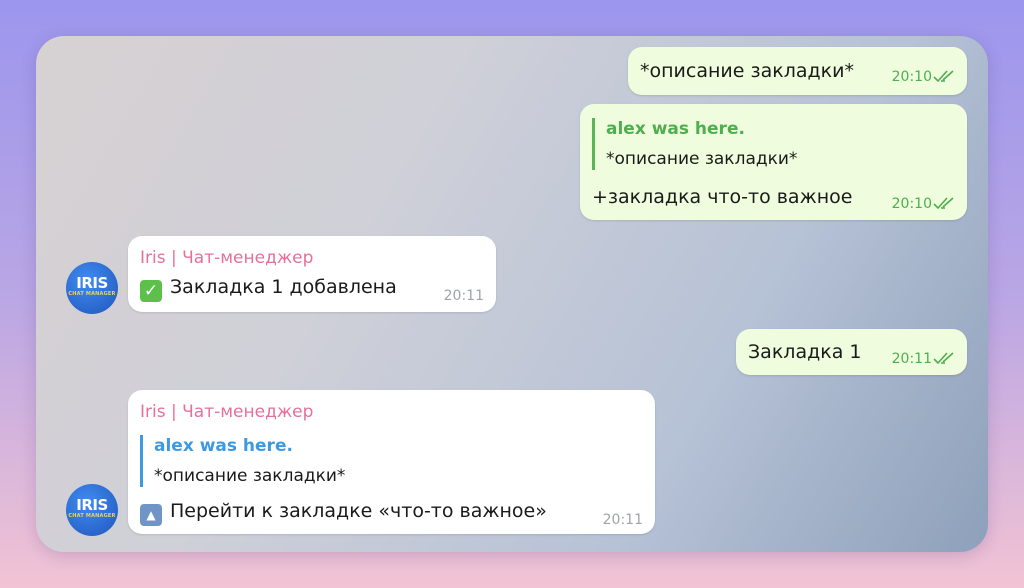 This screenshot has height=588, width=1024. I want to click on time-label: 20:11, so click(911, 359).